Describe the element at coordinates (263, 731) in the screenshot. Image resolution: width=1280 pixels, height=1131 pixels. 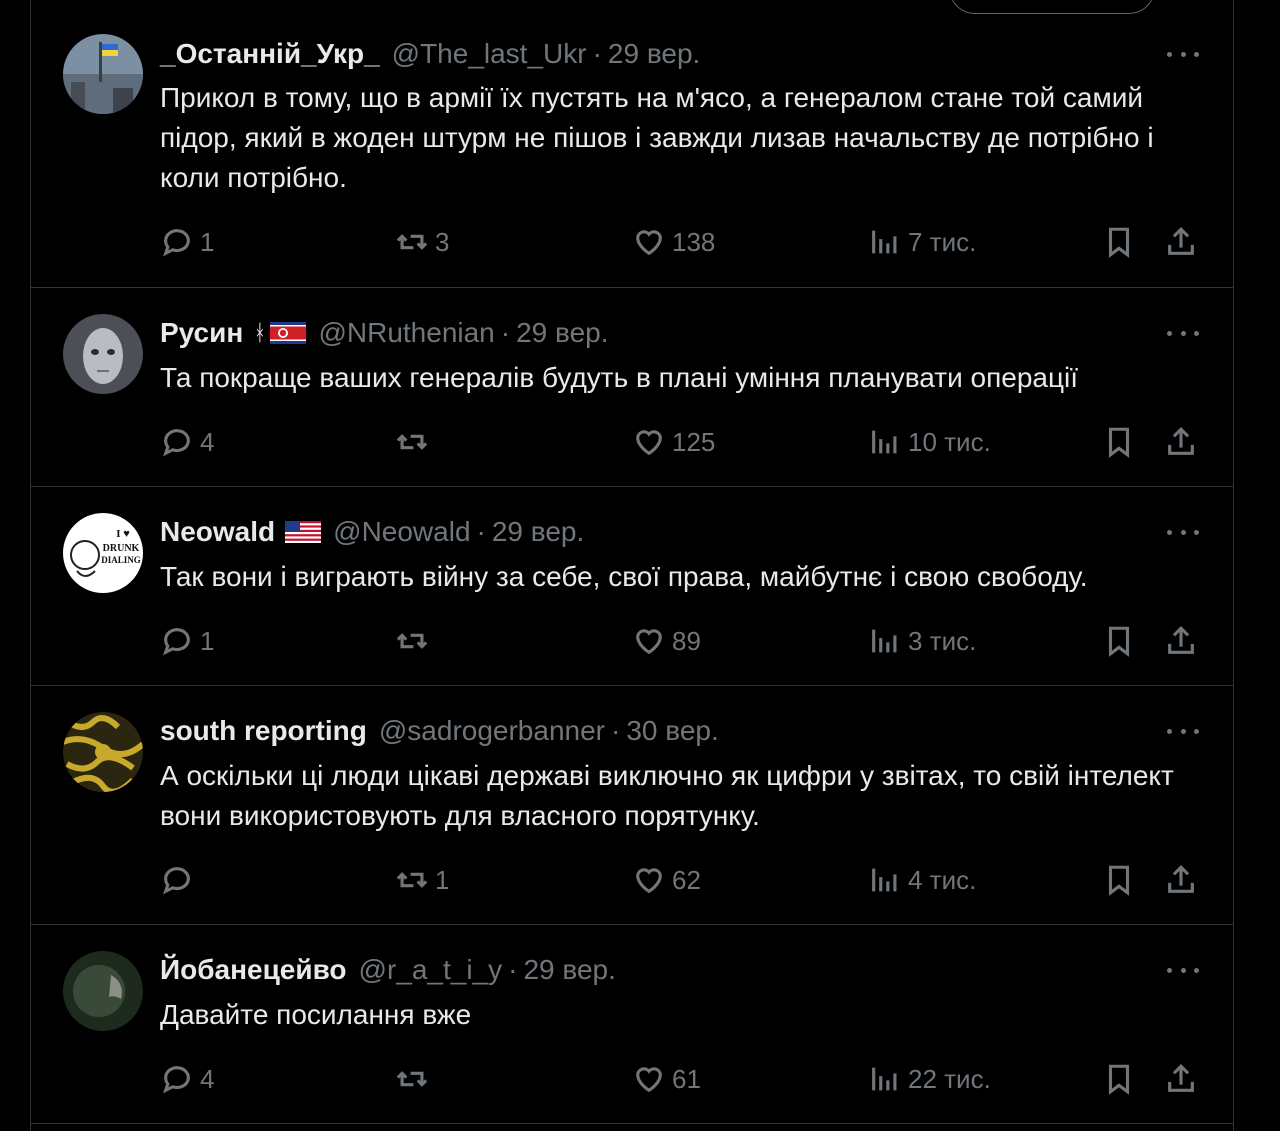
I see `author-name: south reporting` at that location.